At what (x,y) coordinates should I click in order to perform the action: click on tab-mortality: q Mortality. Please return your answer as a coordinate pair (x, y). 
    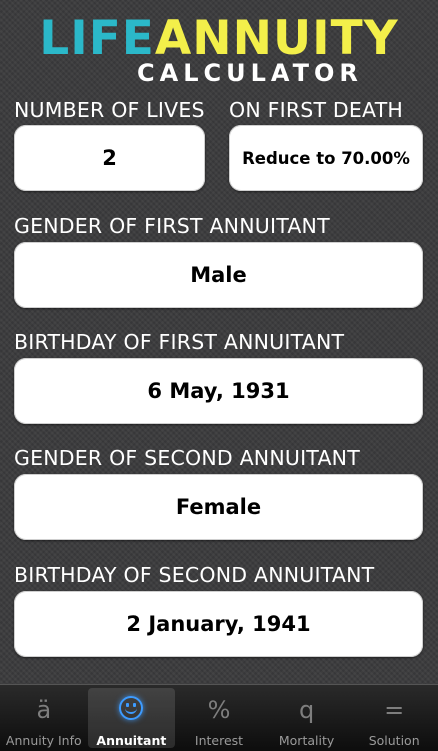
    Looking at the image, I should click on (307, 718).